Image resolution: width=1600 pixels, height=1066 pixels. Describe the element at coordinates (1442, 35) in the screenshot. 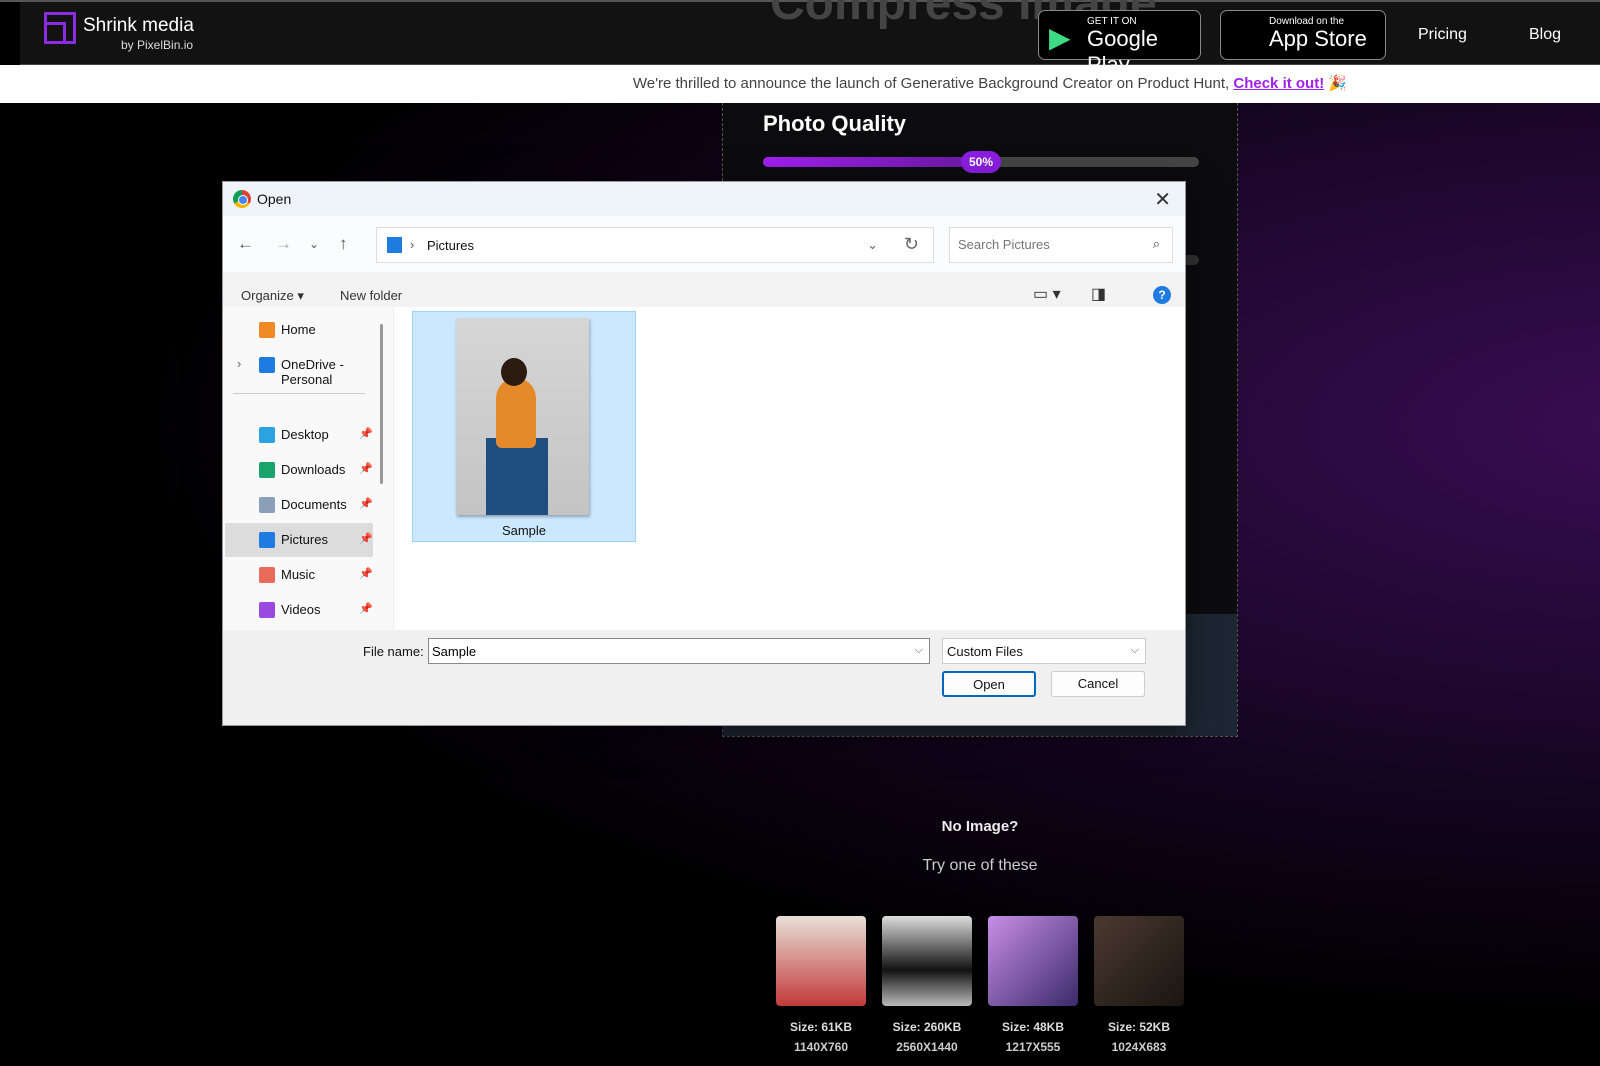

I see `nav-pricing: Pricing` at that location.